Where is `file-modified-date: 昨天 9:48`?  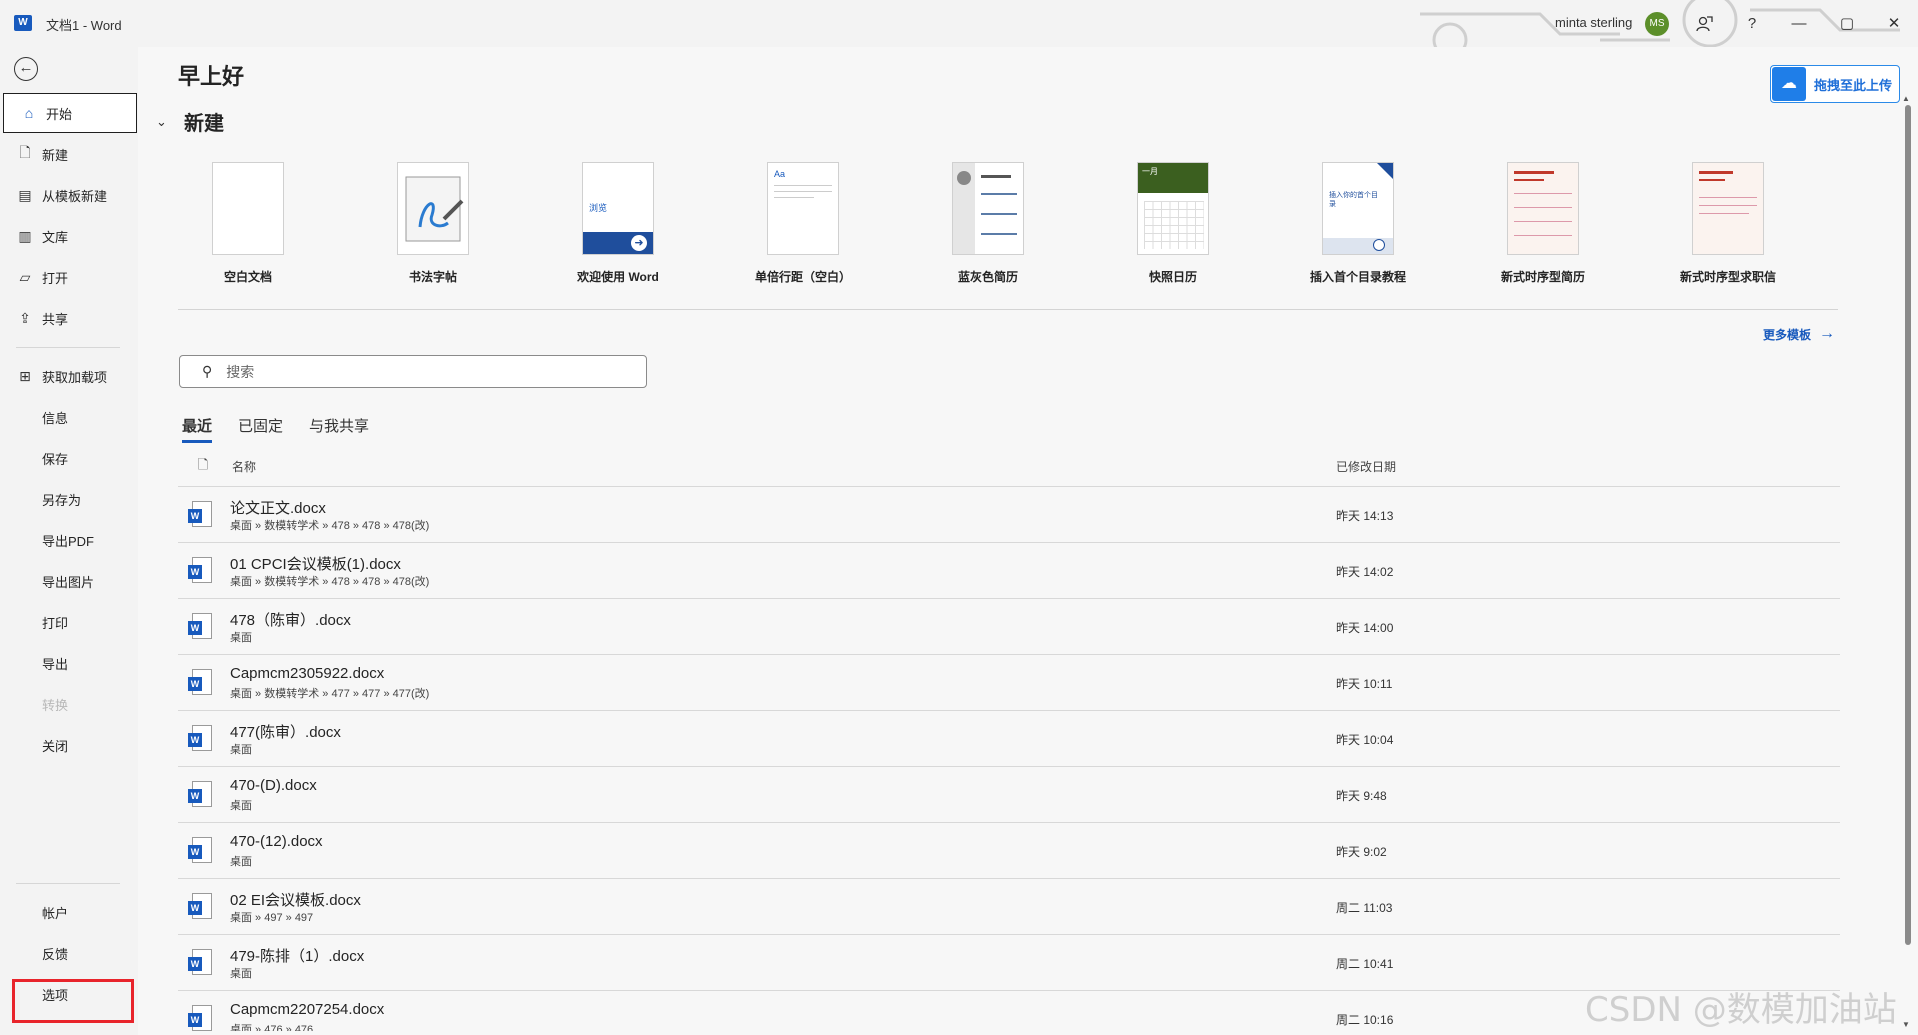
file-modified-date: 昨天 9:48 is located at coordinates (1361, 796).